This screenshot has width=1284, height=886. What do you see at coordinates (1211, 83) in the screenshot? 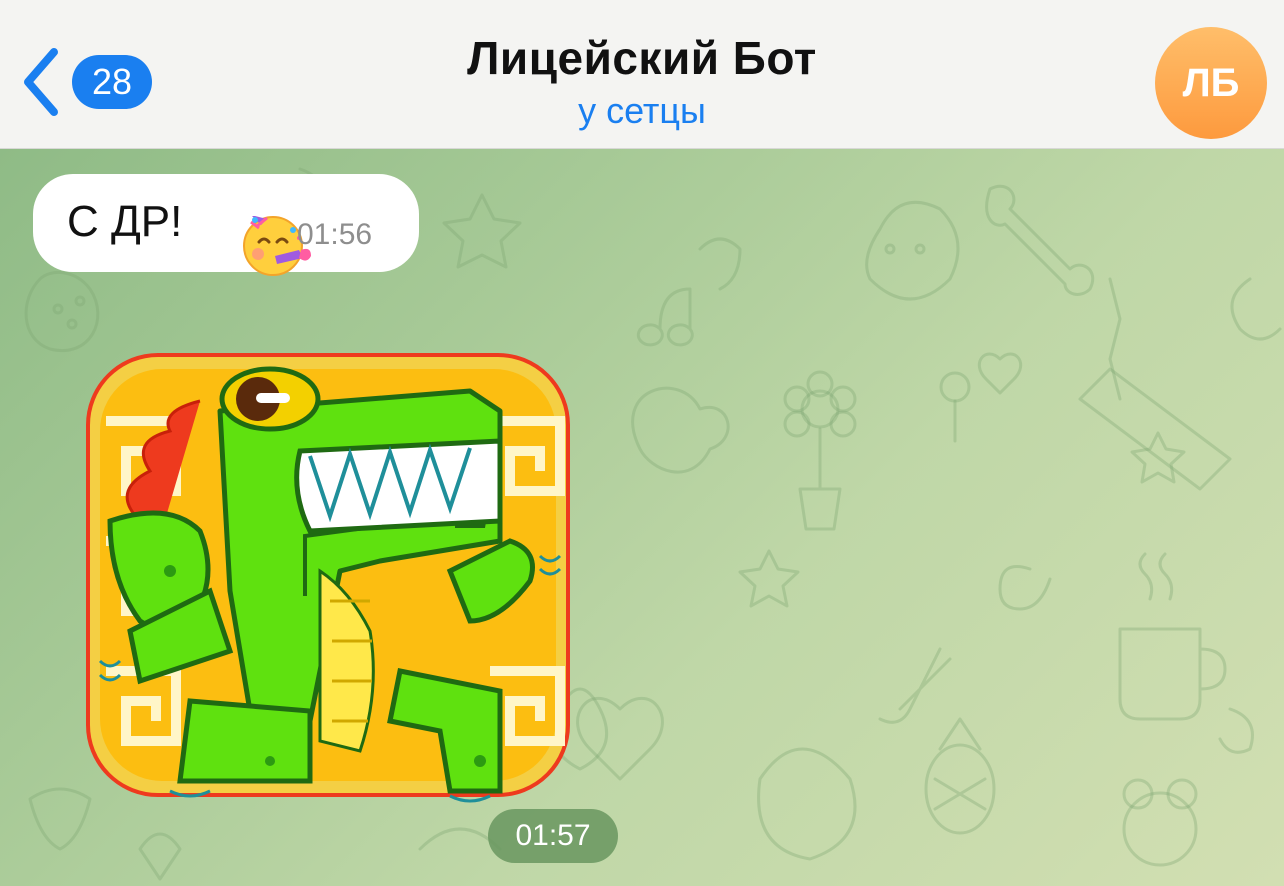
I see `avatar: ЛБ` at bounding box center [1211, 83].